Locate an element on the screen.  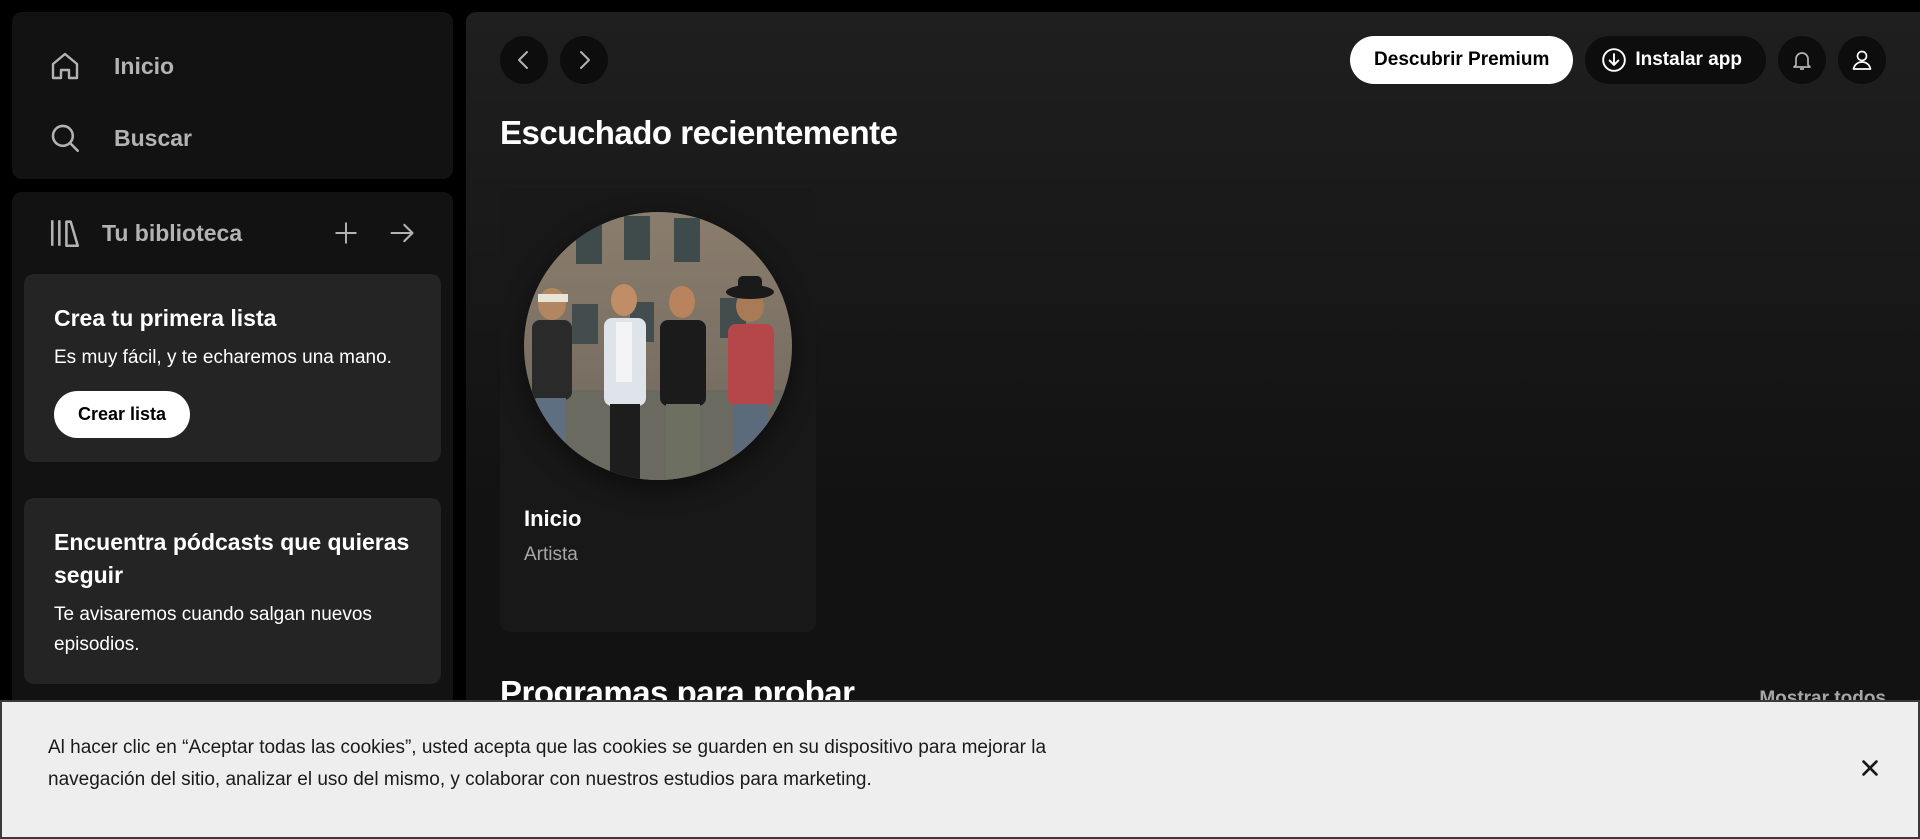
close-button is located at coordinates (1870, 768).